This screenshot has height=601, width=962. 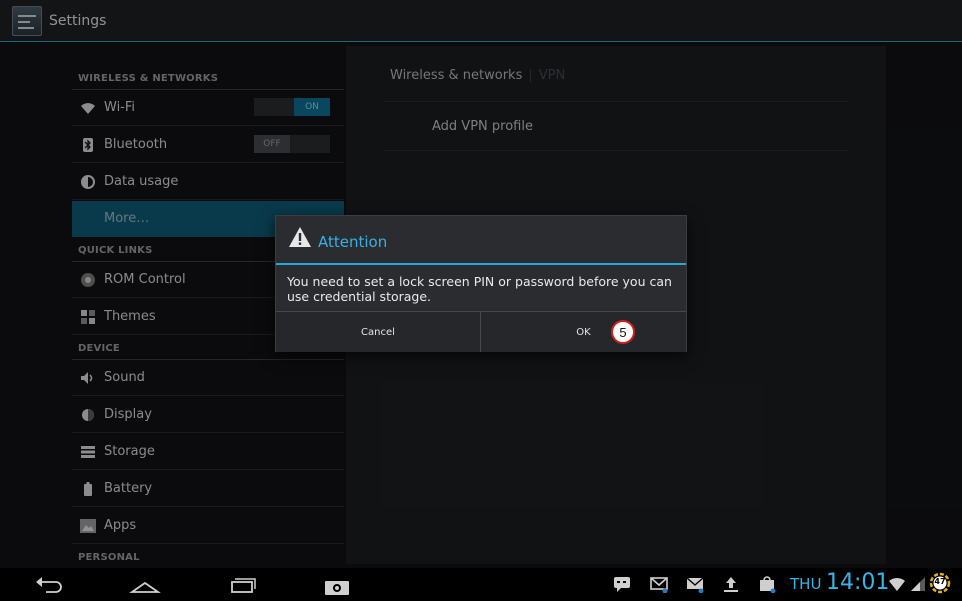 What do you see at coordinates (337, 585) in the screenshot?
I see `screenshot-icon` at bounding box center [337, 585].